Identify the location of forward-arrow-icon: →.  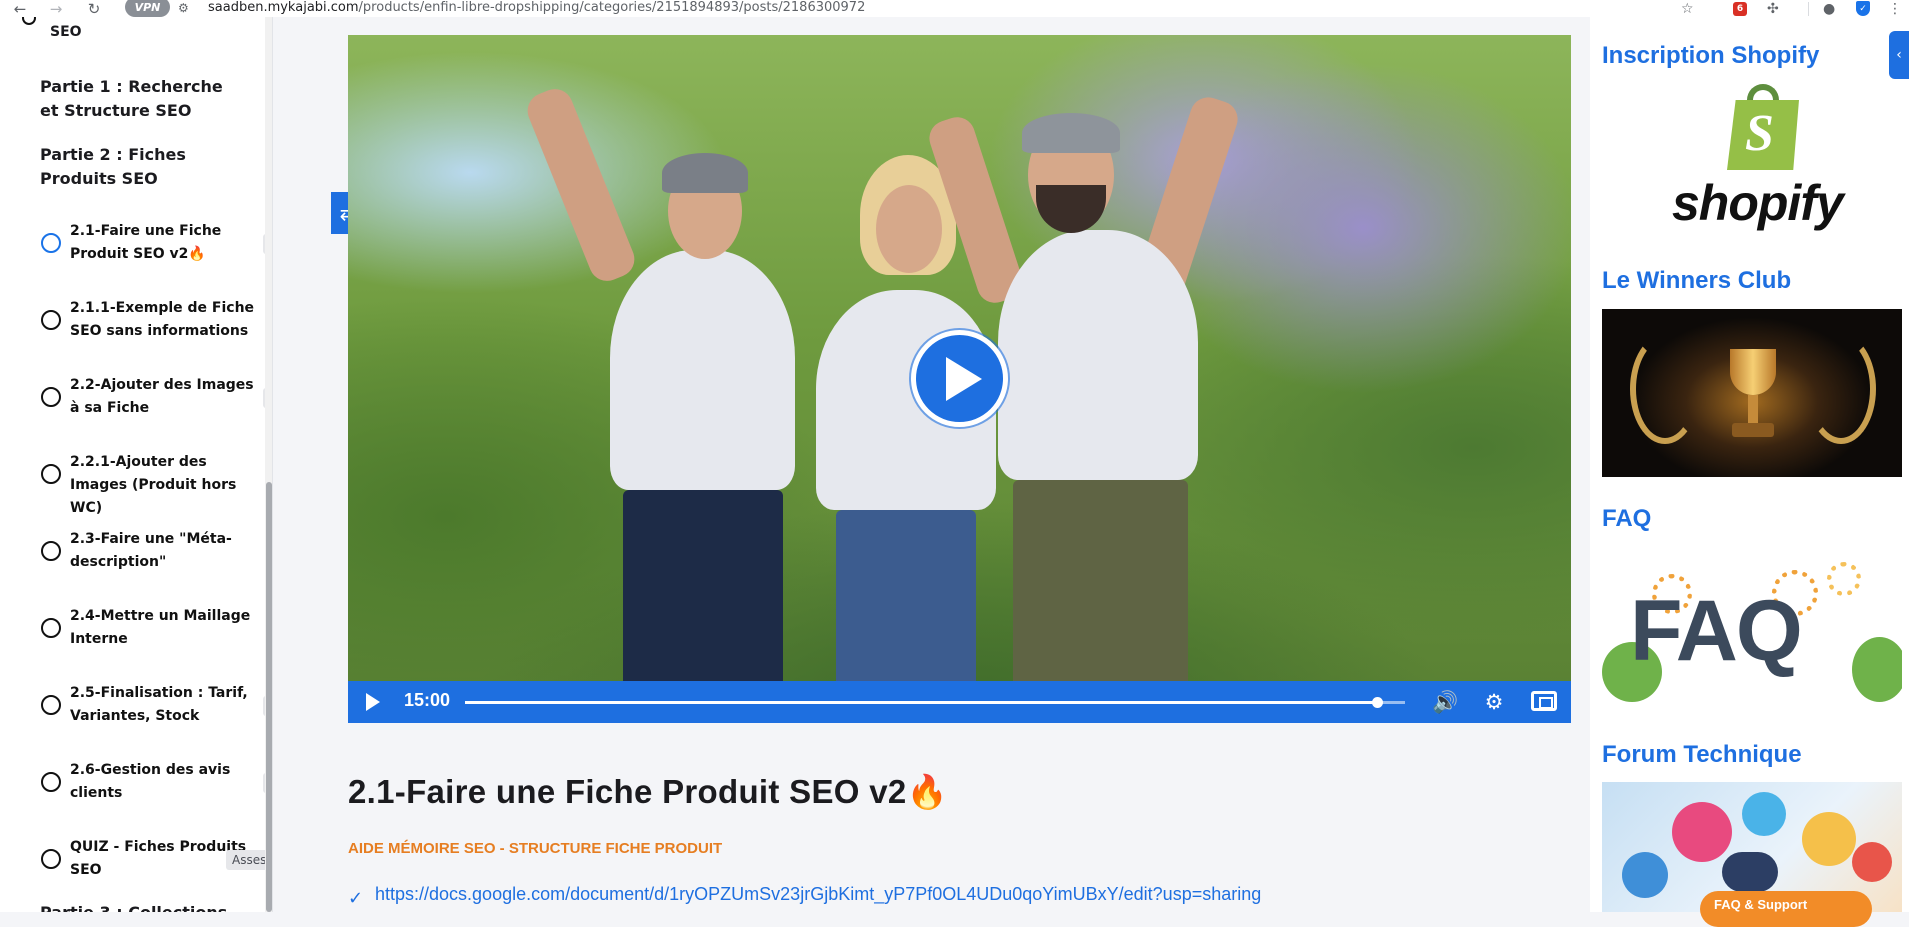
(56, 9).